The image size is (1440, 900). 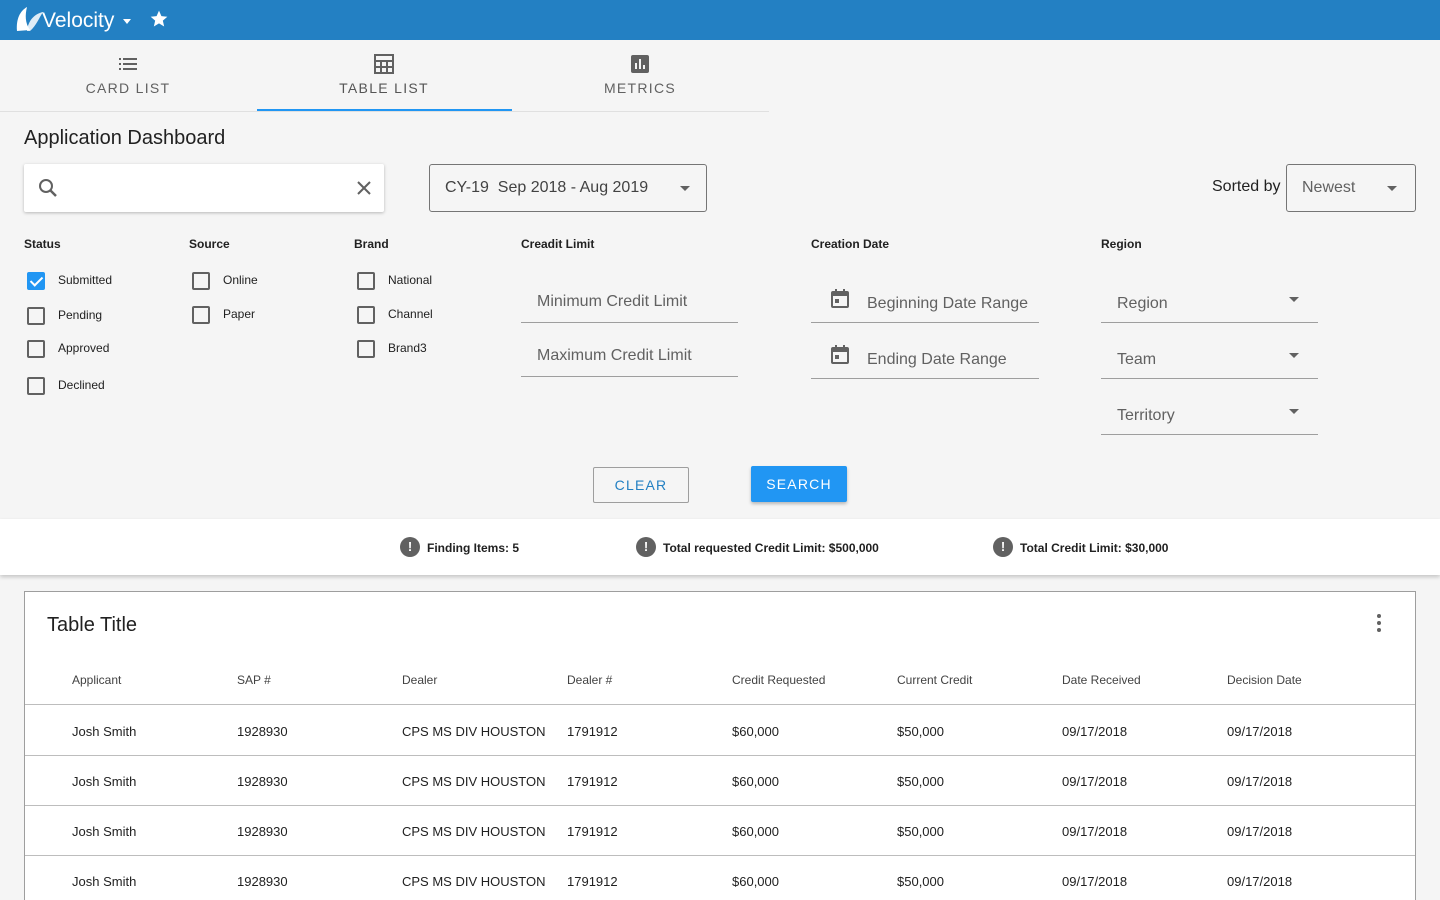 What do you see at coordinates (128, 76) in the screenshot?
I see `tab-card-list: CARD LIST` at bounding box center [128, 76].